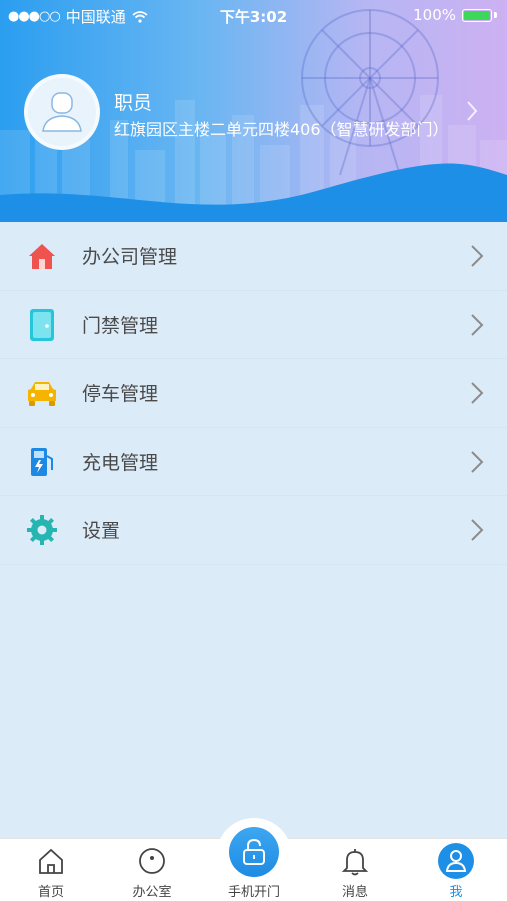  I want to click on bell-icon, so click(355, 862).